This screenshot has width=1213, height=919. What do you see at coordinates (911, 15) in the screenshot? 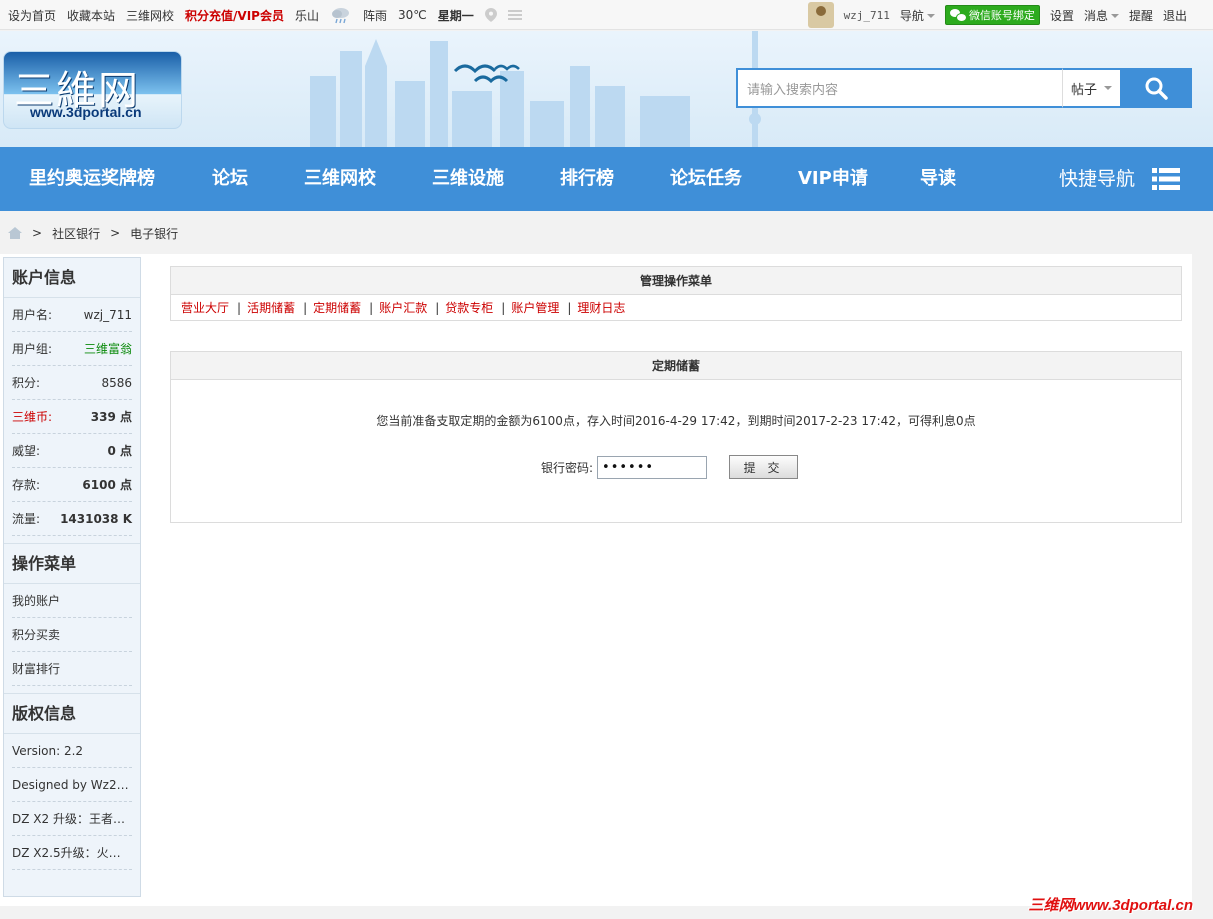
I see `nav-dropdown-label: 导航` at bounding box center [911, 15].